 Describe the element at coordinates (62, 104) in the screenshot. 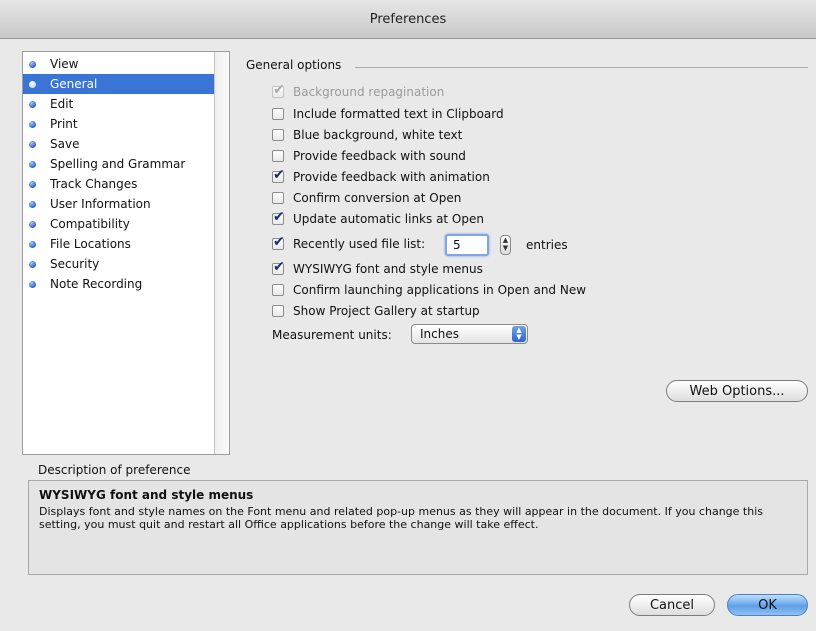

I see `sidebar-item-label: Edit` at that location.